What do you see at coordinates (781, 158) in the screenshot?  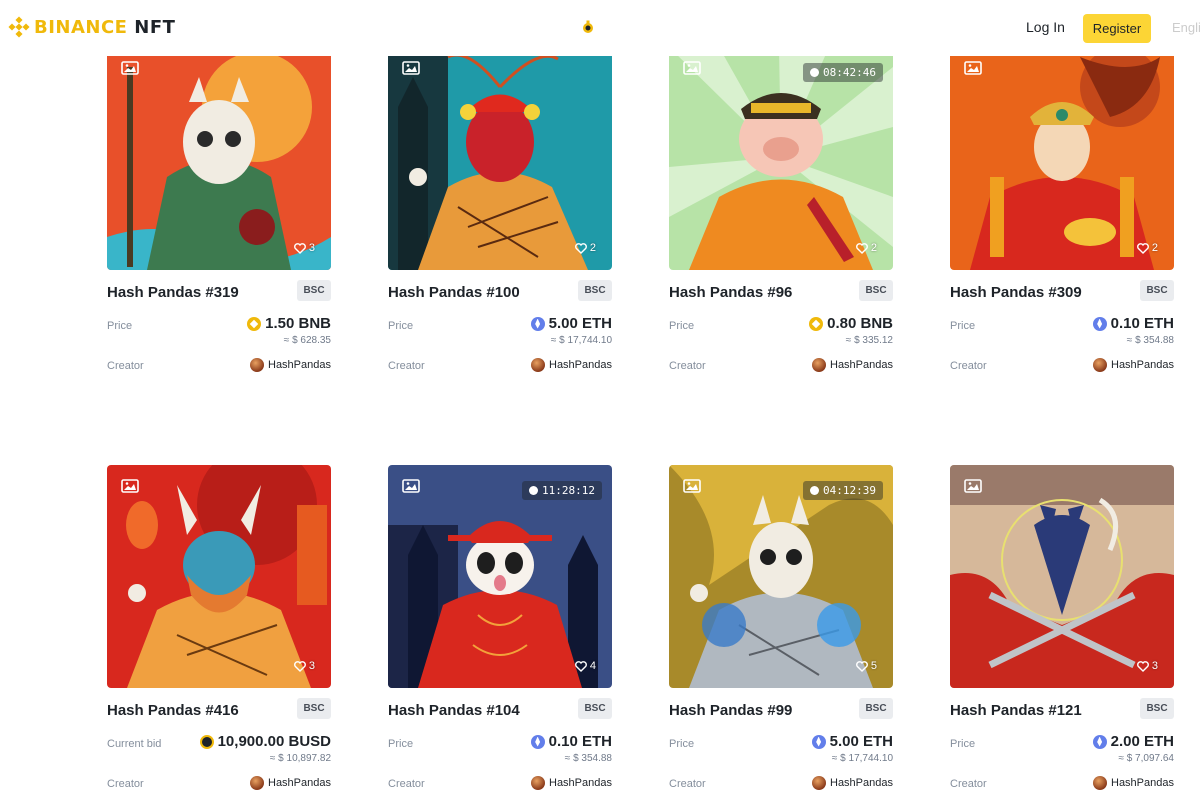 I see `nft-artwork: 08:42:46 2` at bounding box center [781, 158].